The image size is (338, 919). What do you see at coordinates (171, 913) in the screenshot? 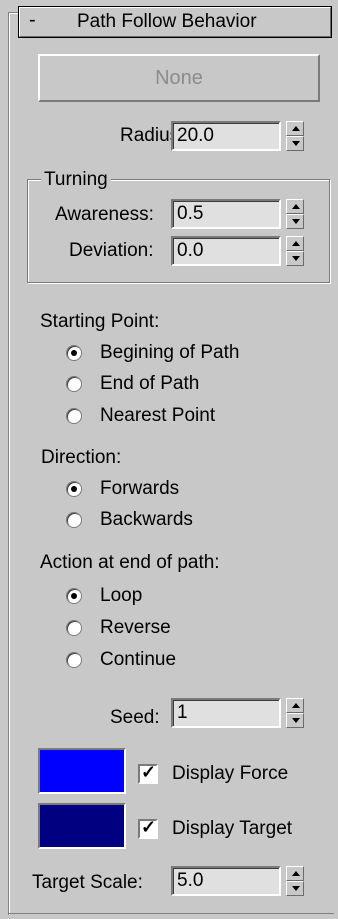
I see `rollout-frame-bottom` at bounding box center [171, 913].